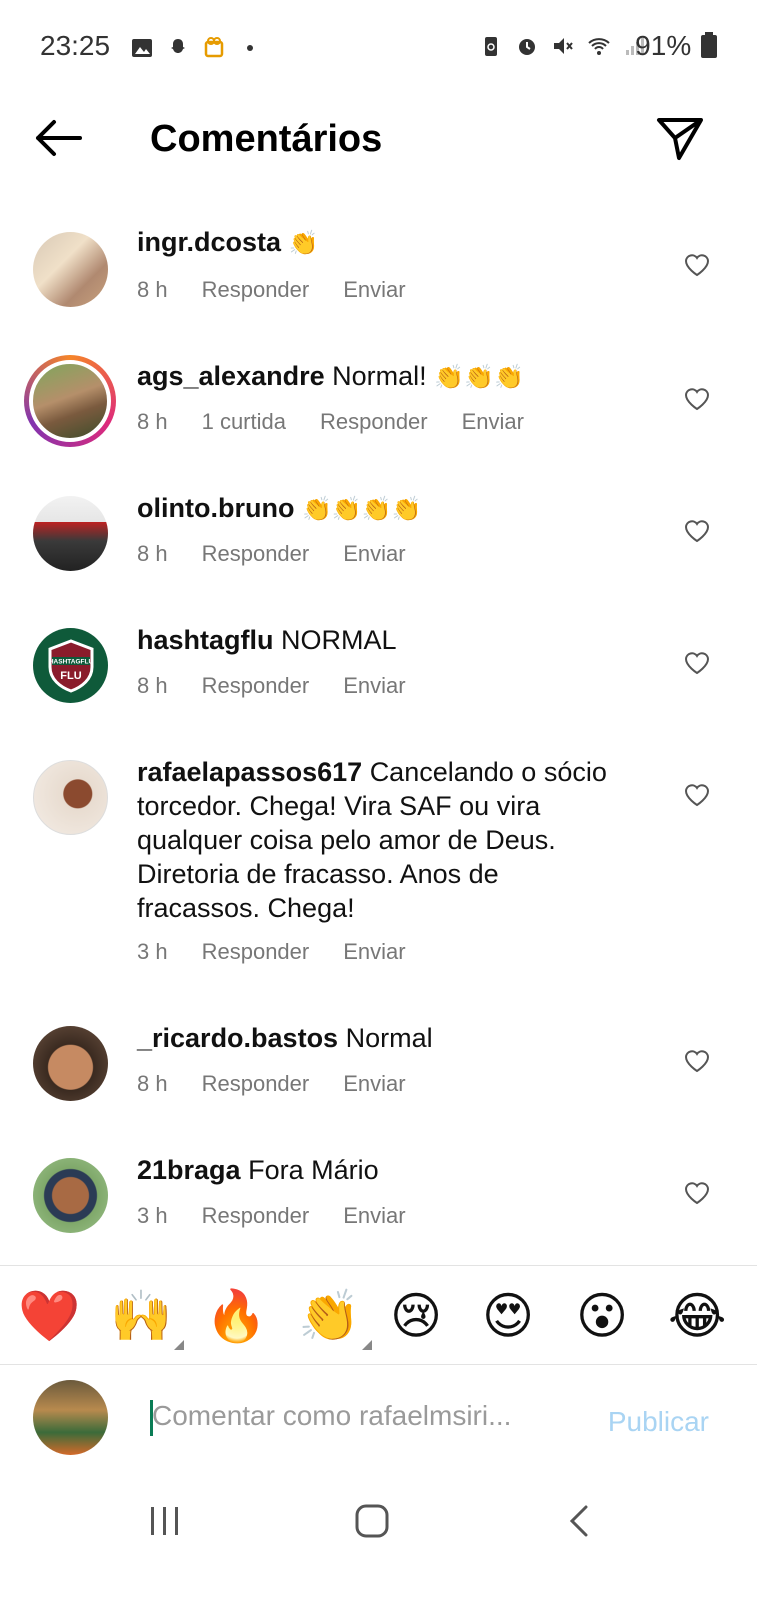 The width and height of the screenshot is (757, 1600). I want to click on badge-line-1: HASHTAGFLU, so click(70, 661).